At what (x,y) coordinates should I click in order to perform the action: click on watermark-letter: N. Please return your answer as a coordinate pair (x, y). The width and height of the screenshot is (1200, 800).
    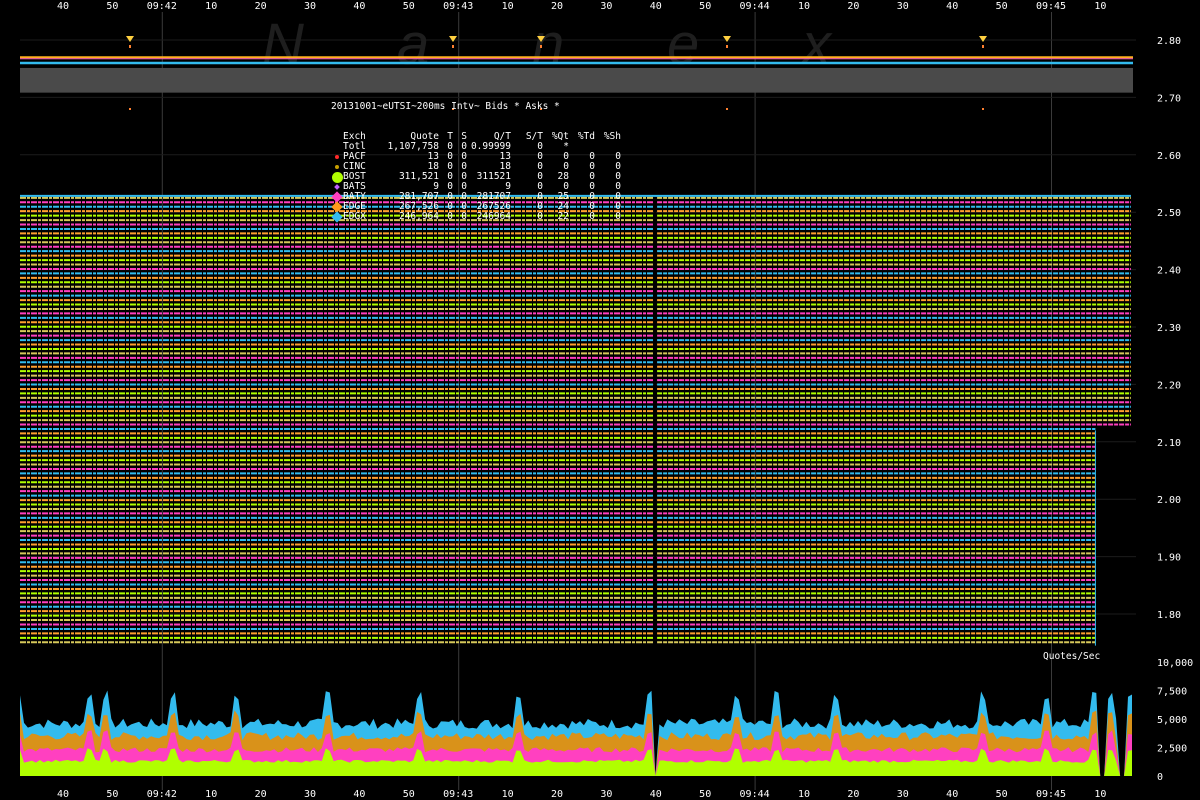
    Looking at the image, I should click on (283, 44).